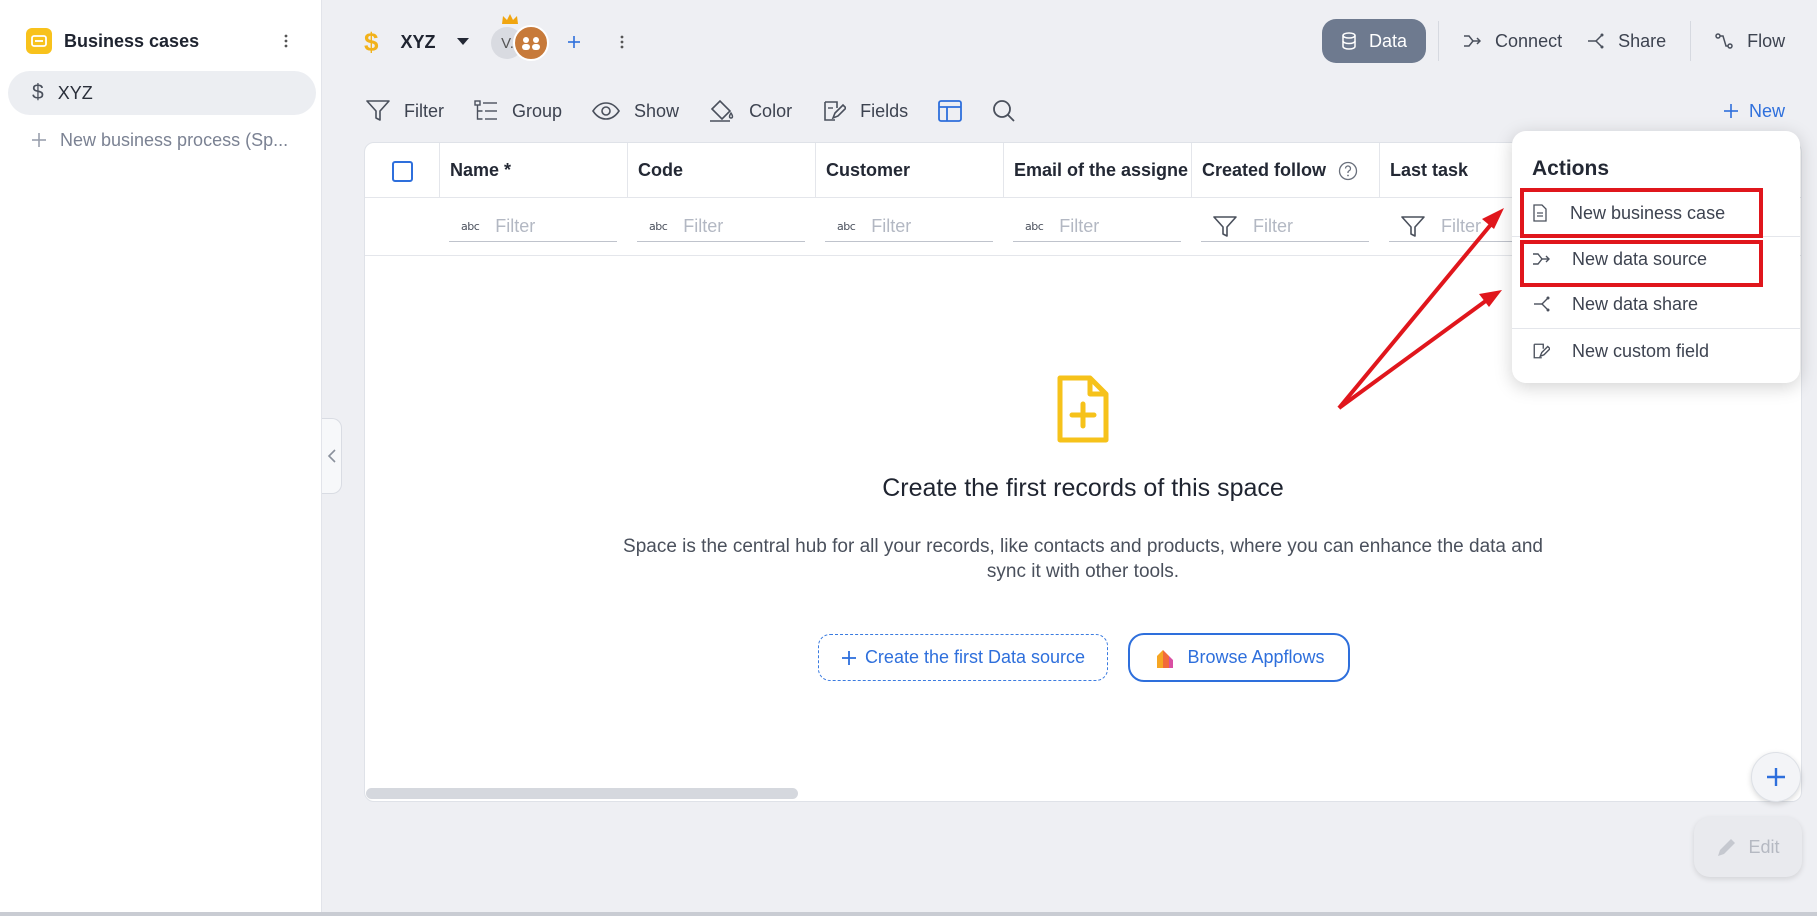 This screenshot has height=916, width=1817. Describe the element at coordinates (1348, 171) in the screenshot. I see `help-icon` at that location.